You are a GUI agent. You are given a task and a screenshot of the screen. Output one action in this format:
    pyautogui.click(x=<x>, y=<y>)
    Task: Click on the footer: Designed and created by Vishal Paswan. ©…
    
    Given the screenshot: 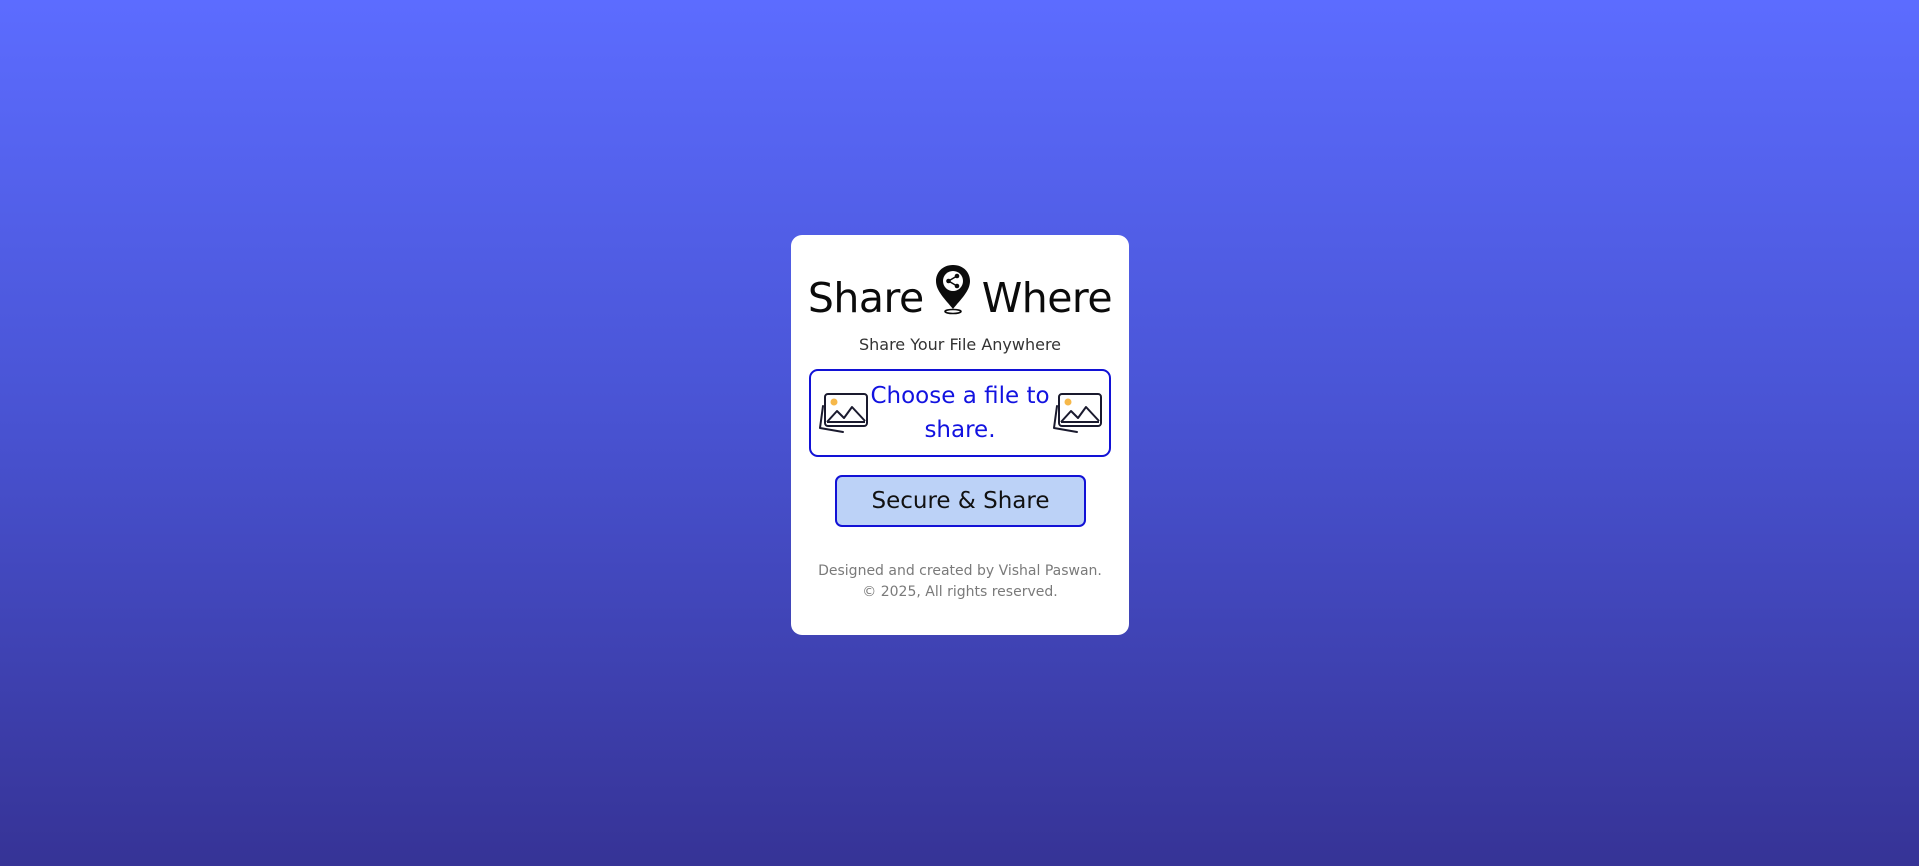 What is the action you would take?
    pyautogui.click(x=960, y=582)
    